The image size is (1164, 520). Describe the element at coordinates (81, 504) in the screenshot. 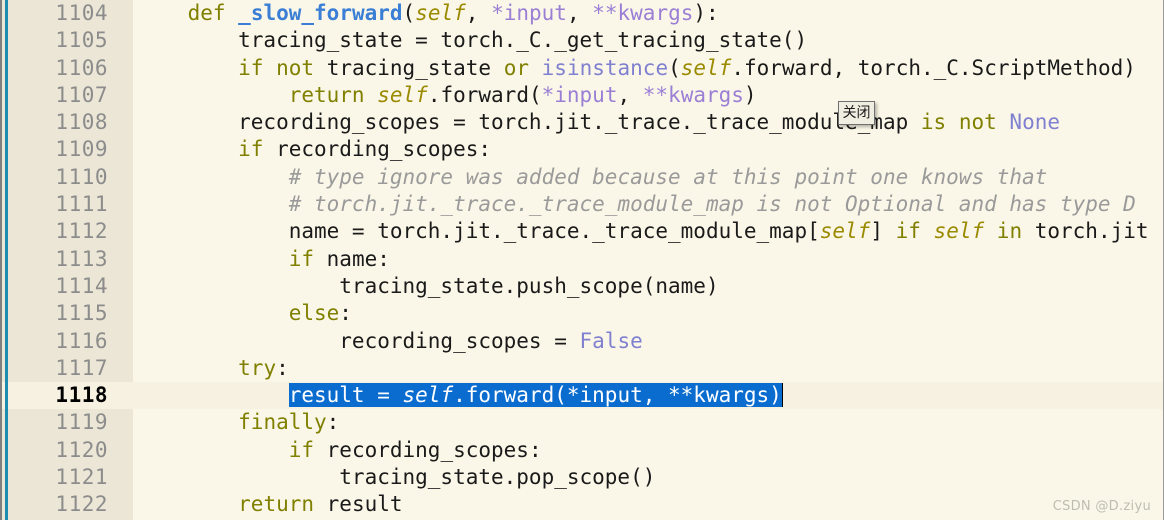

I see `line-number: 1122` at that location.